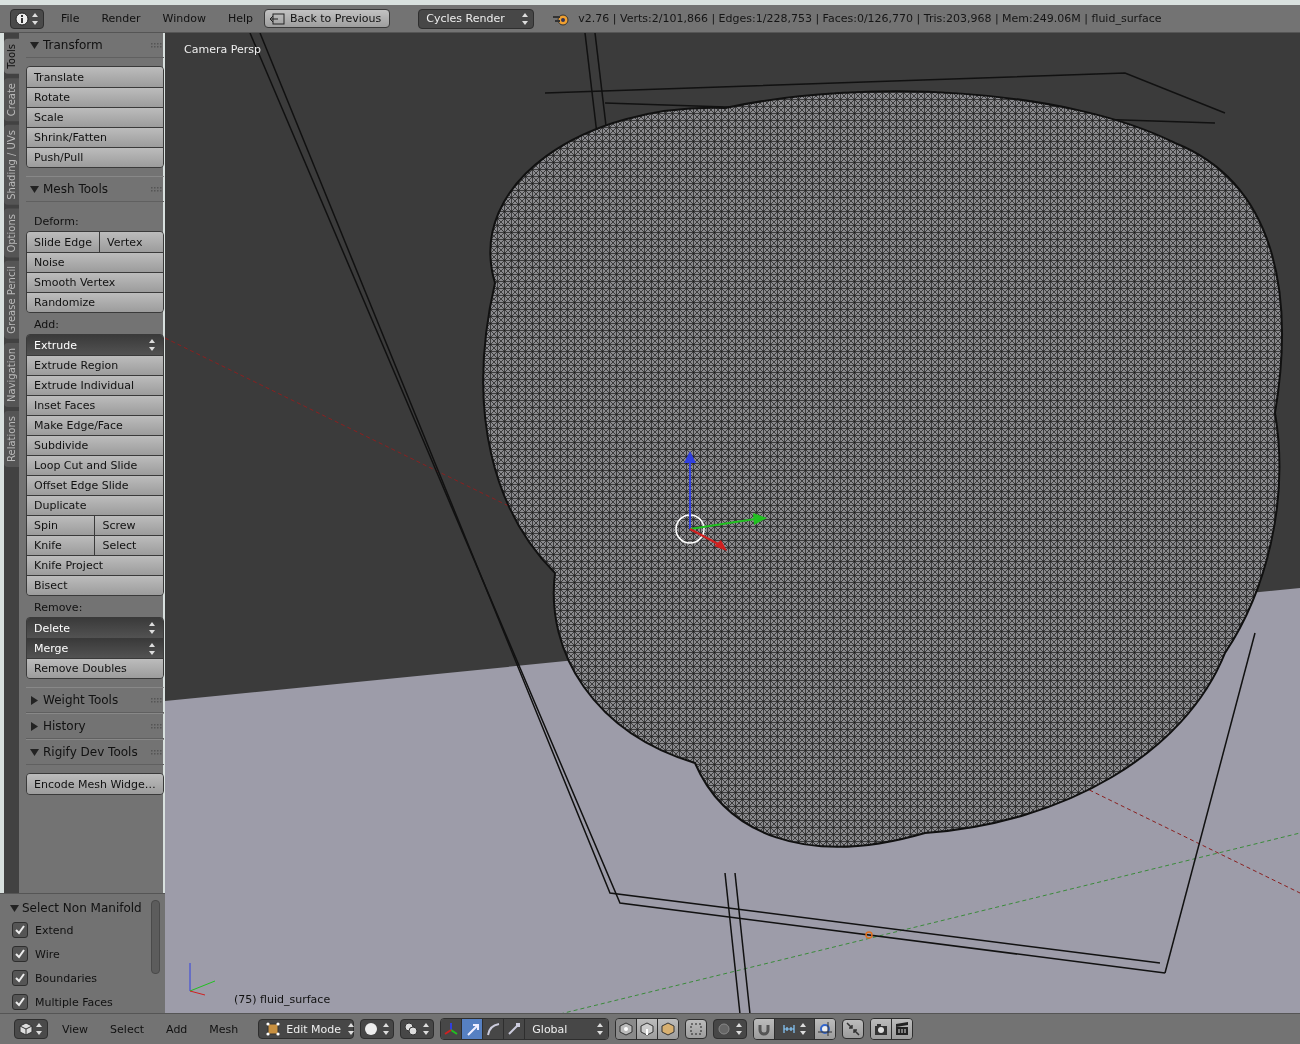 The image size is (1300, 1044). What do you see at coordinates (411, 1029) in the screenshot?
I see `pivot-icon` at bounding box center [411, 1029].